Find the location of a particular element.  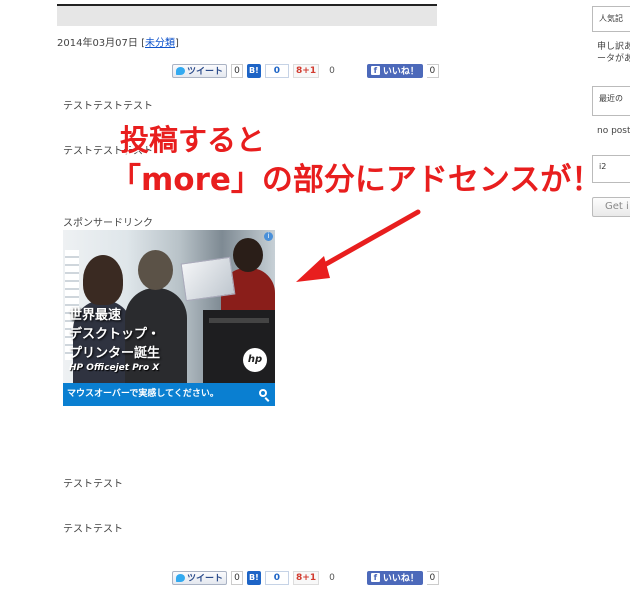

ad-headline-line1: 世界最速 is located at coordinates (95, 315).